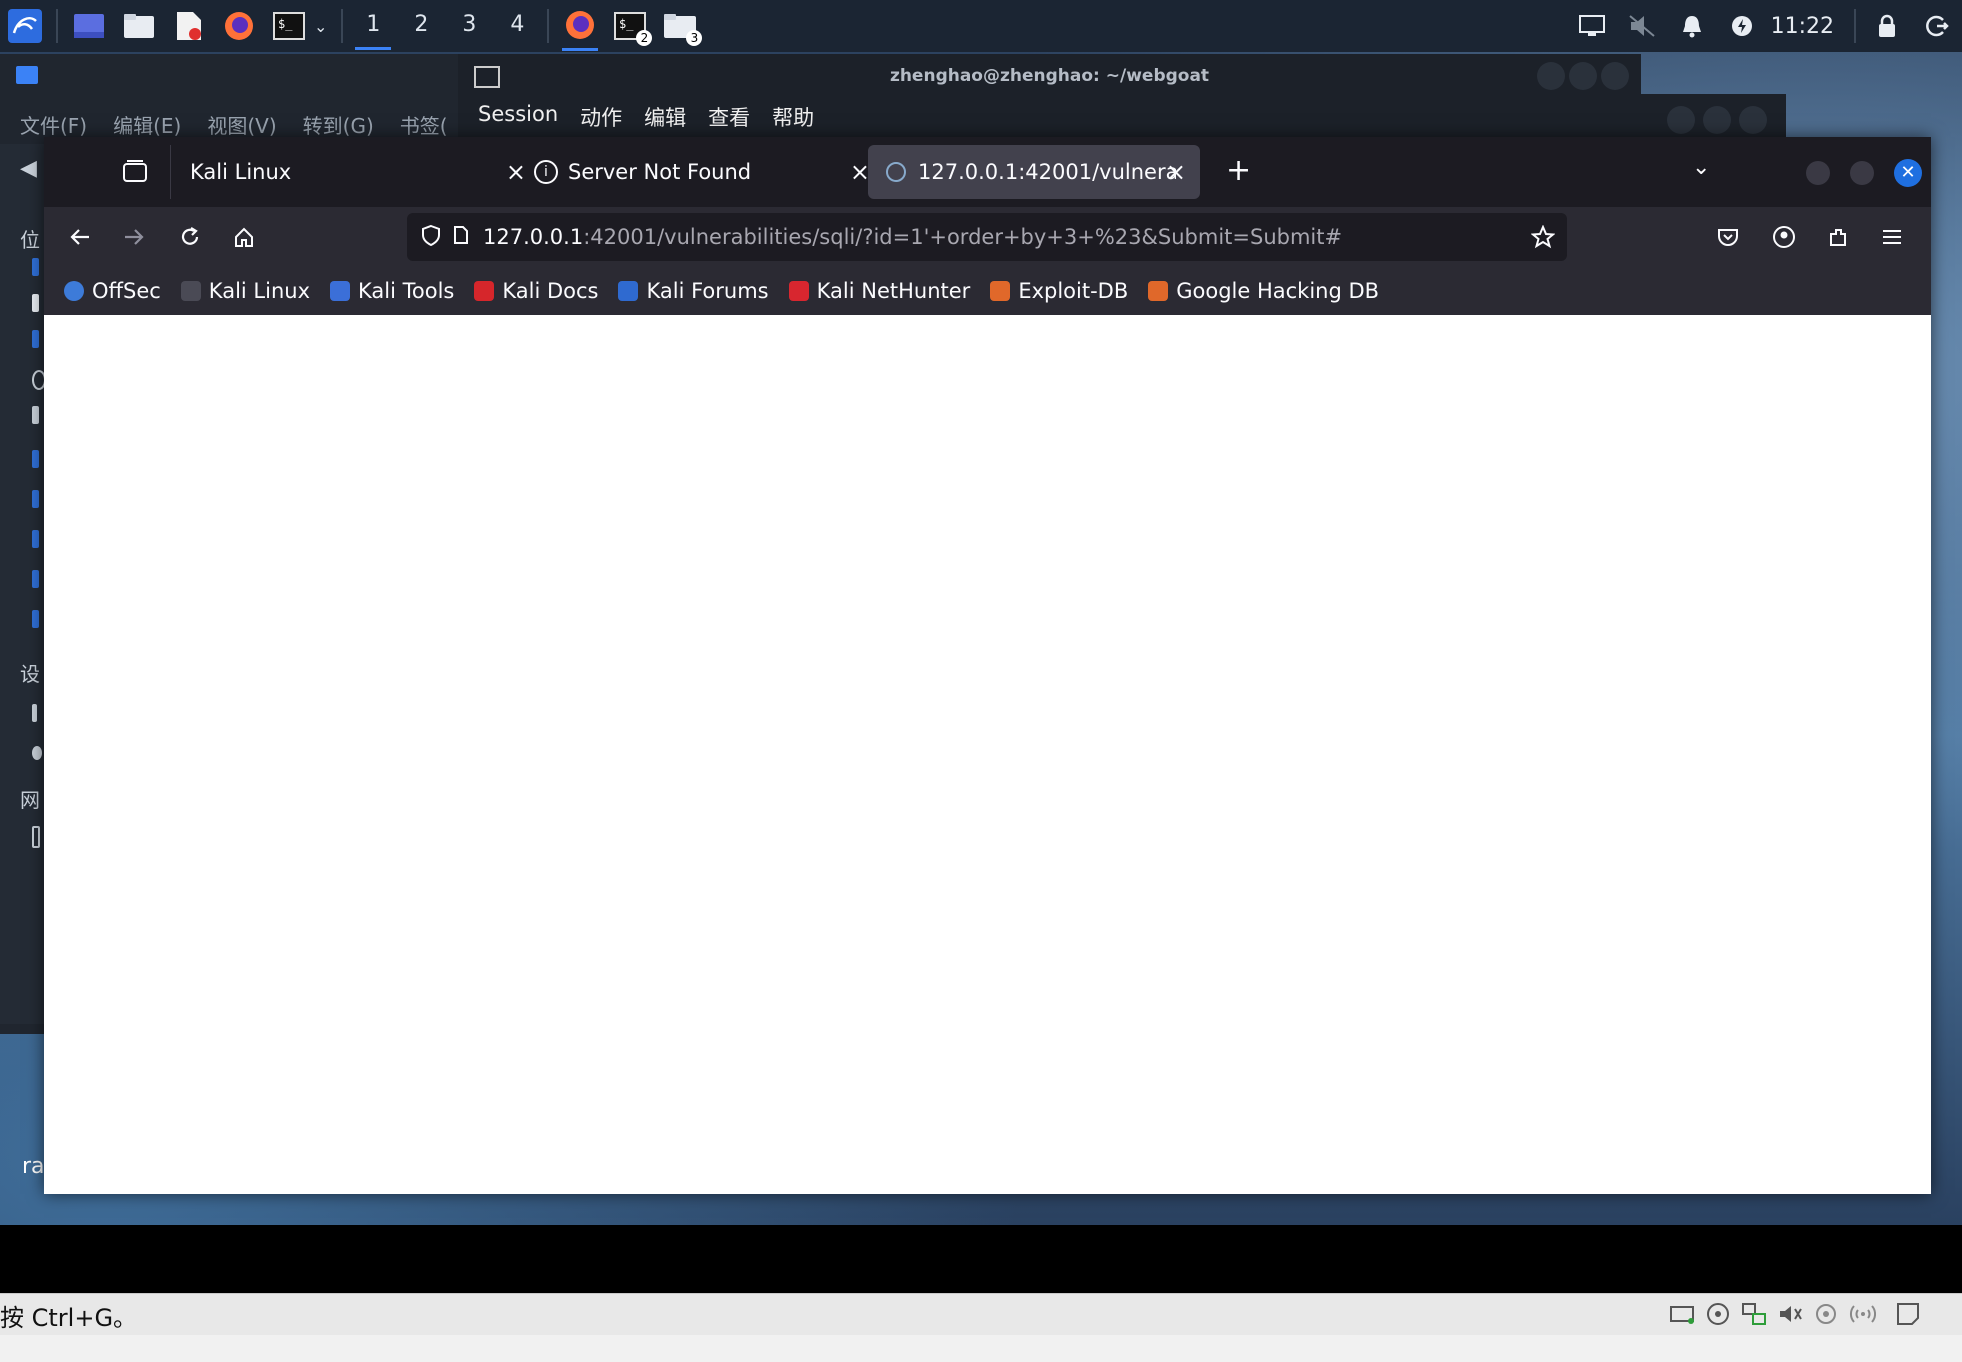 This screenshot has height=1362, width=1962. I want to click on network-icon, so click(1754, 1314).